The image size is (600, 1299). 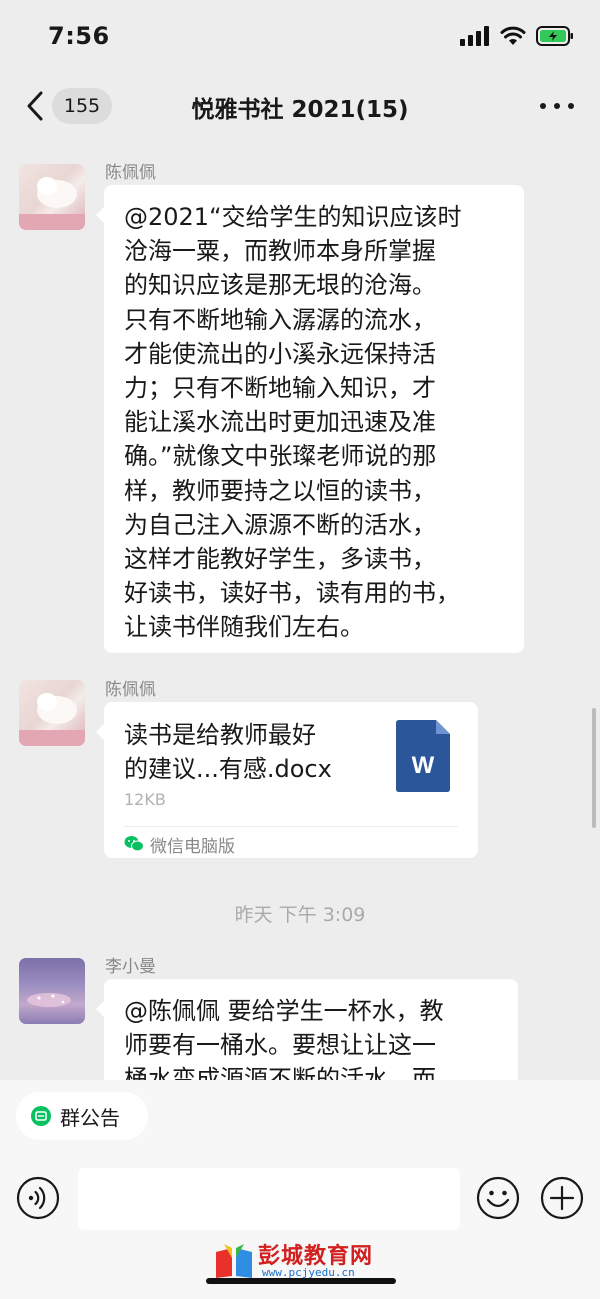 I want to click on wifi-icon, so click(x=513, y=35).